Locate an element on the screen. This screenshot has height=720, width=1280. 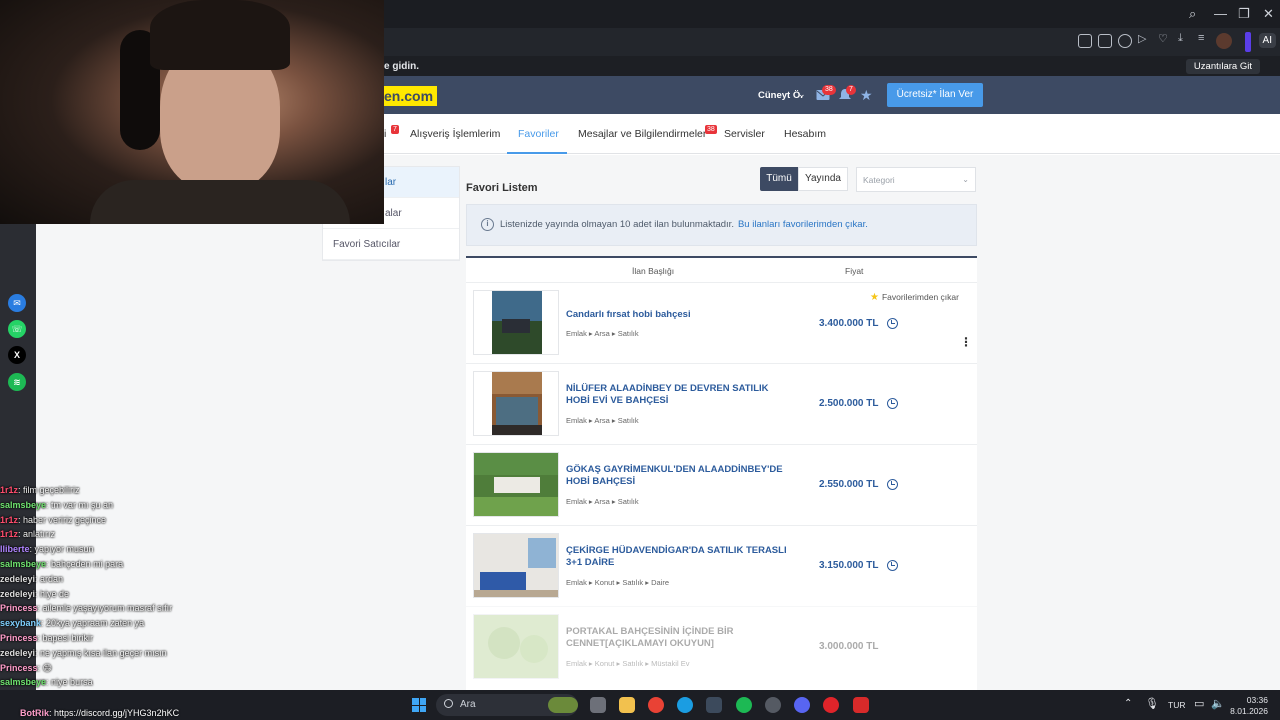
file-explorer-icon is located at coordinates (627, 705).